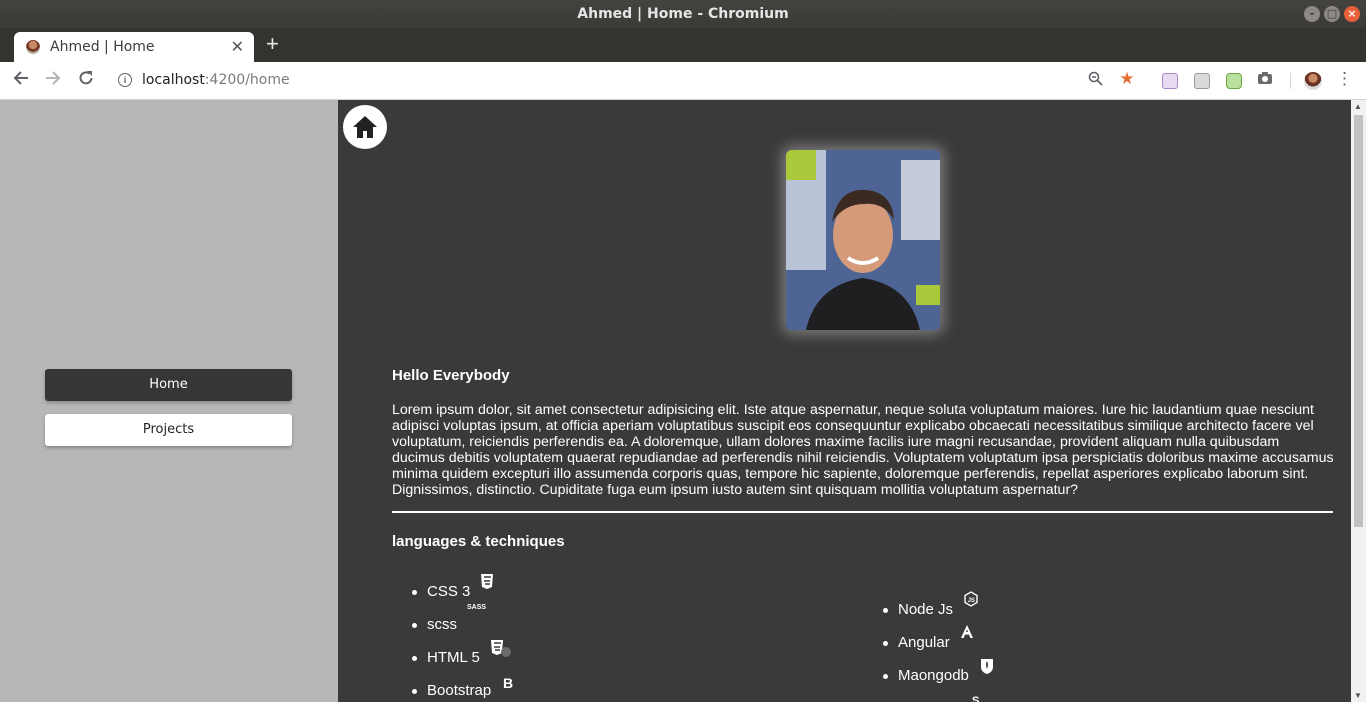 The image size is (1366, 702). I want to click on list-item: Bootstrap B, so click(464, 687).